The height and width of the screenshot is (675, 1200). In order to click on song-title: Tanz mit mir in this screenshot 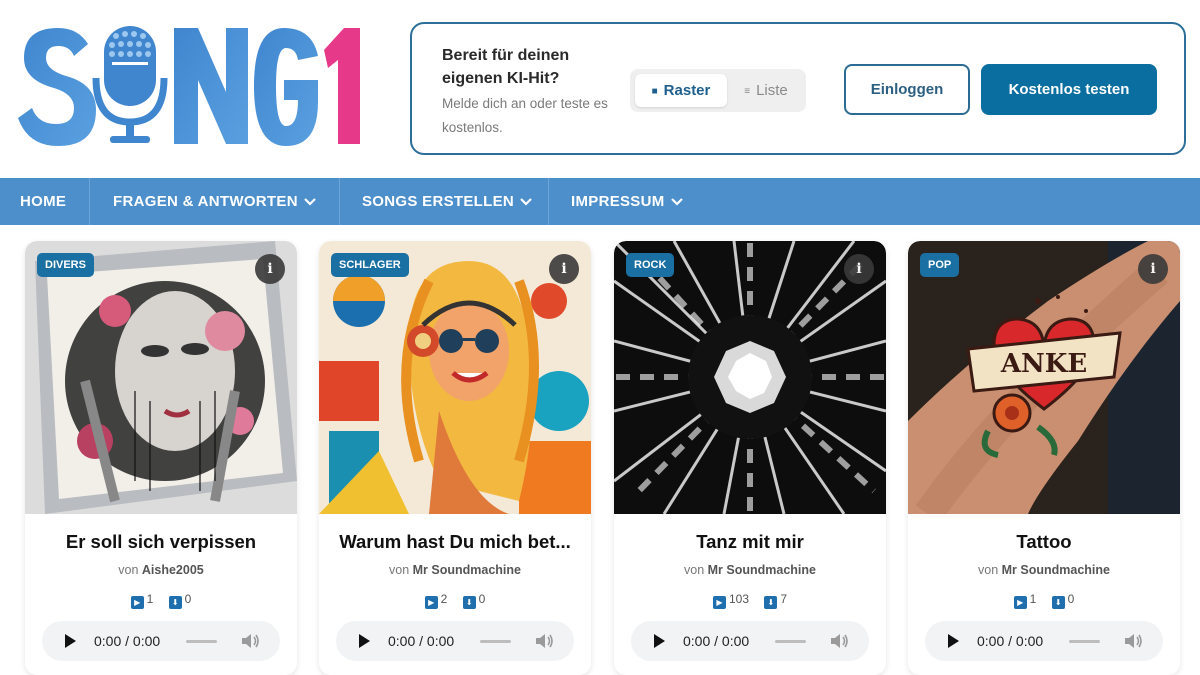, I will do `click(750, 542)`.